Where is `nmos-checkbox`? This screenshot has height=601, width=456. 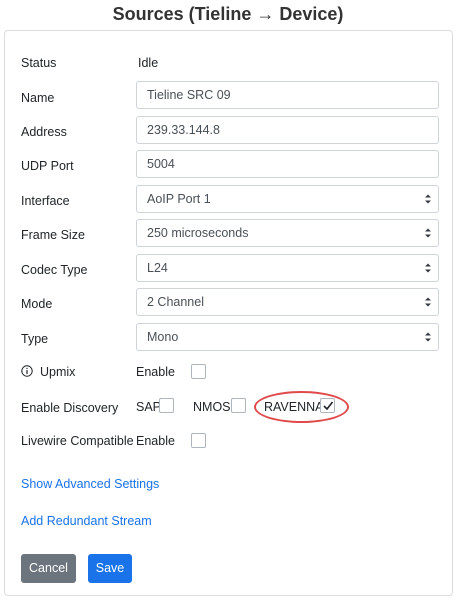 nmos-checkbox is located at coordinates (238, 405).